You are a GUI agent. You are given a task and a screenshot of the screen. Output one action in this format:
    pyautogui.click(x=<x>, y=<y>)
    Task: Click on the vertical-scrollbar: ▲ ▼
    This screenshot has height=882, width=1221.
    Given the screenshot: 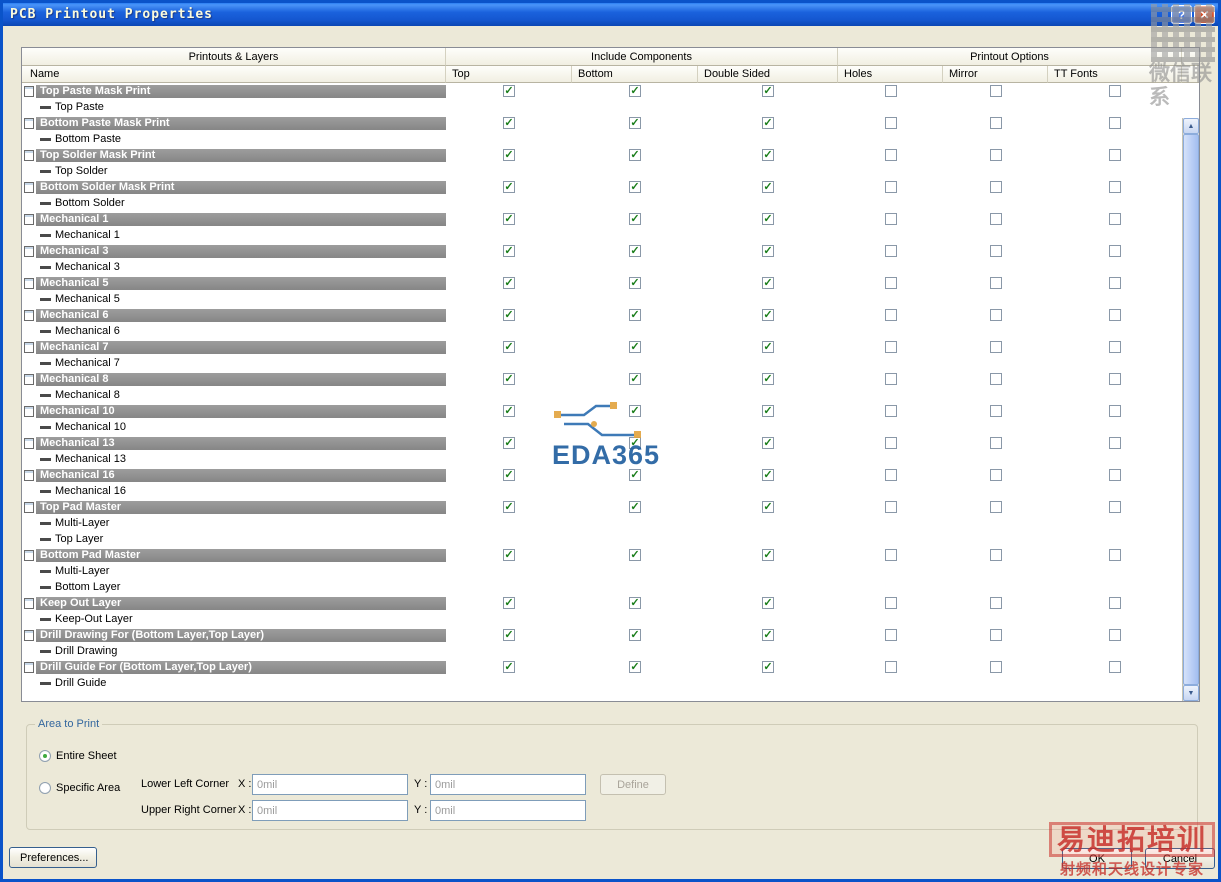 What is the action you would take?
    pyautogui.click(x=1190, y=409)
    